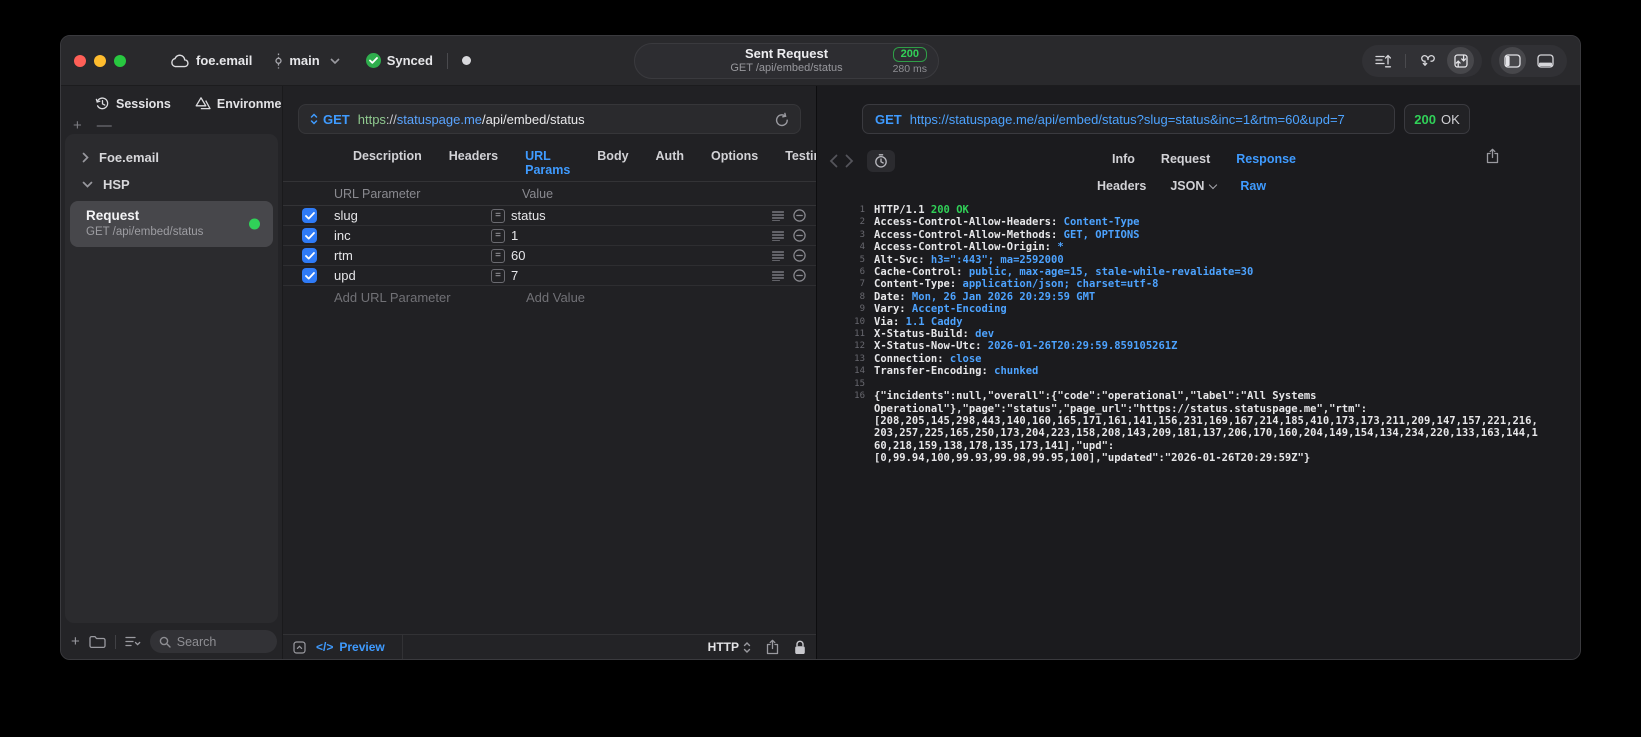  What do you see at coordinates (350, 647) in the screenshot?
I see `preview-button: </> Preview` at bounding box center [350, 647].